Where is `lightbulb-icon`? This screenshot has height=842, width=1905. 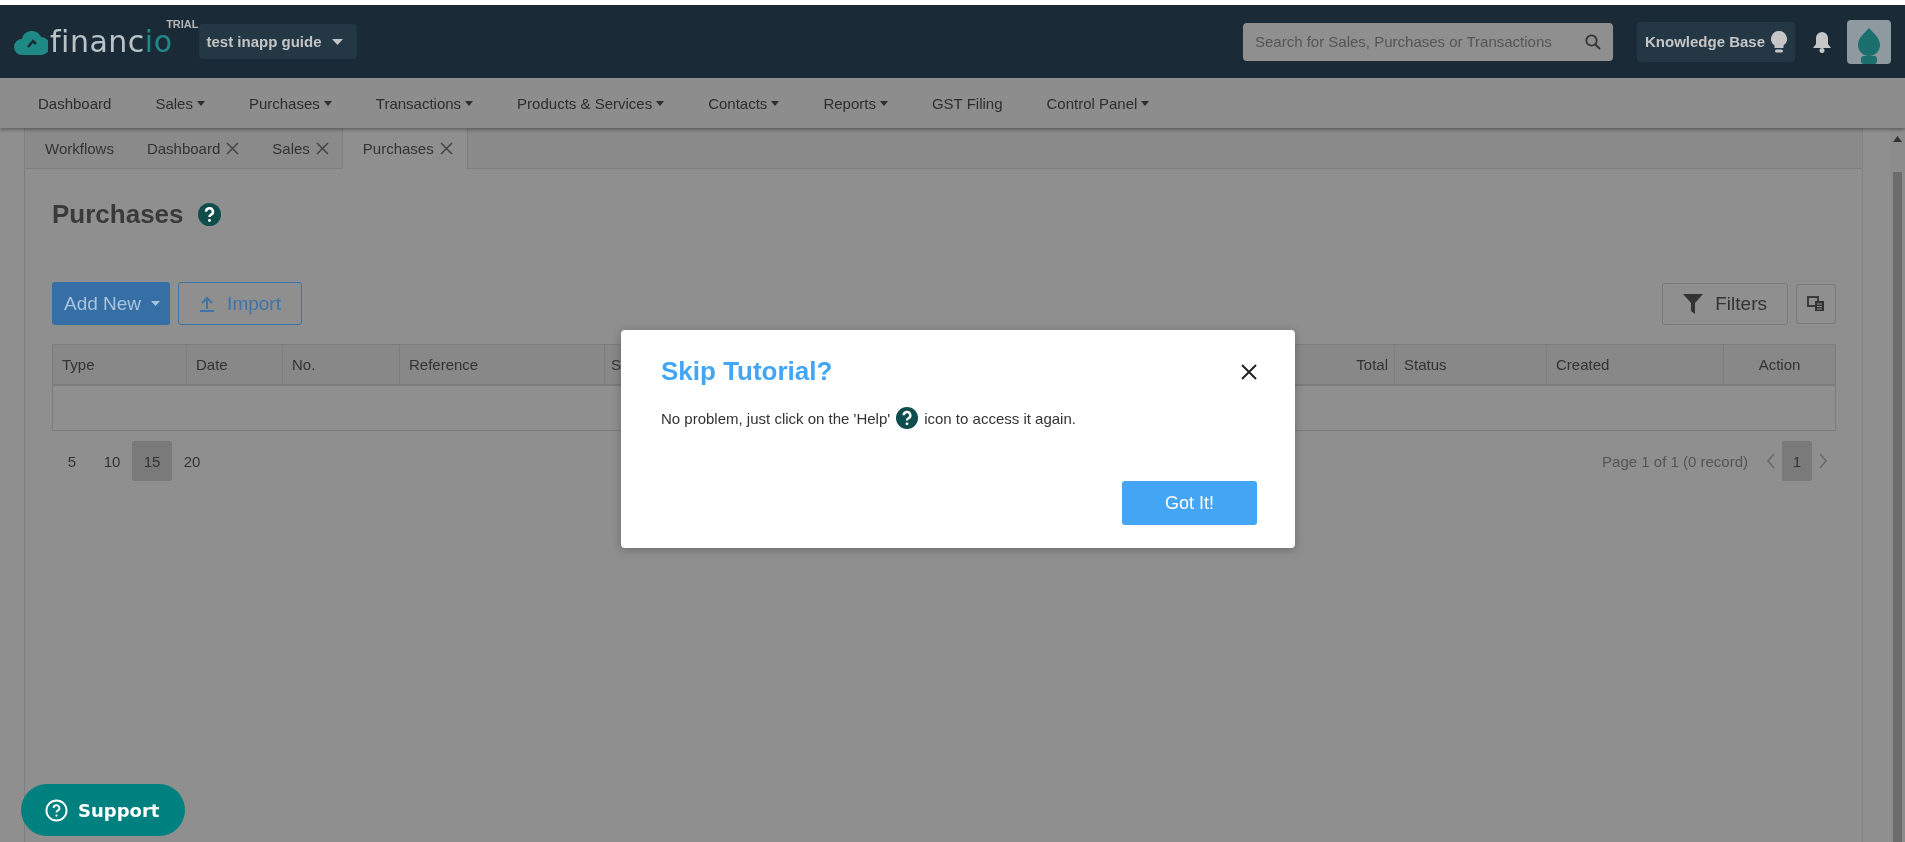 lightbulb-icon is located at coordinates (1779, 41).